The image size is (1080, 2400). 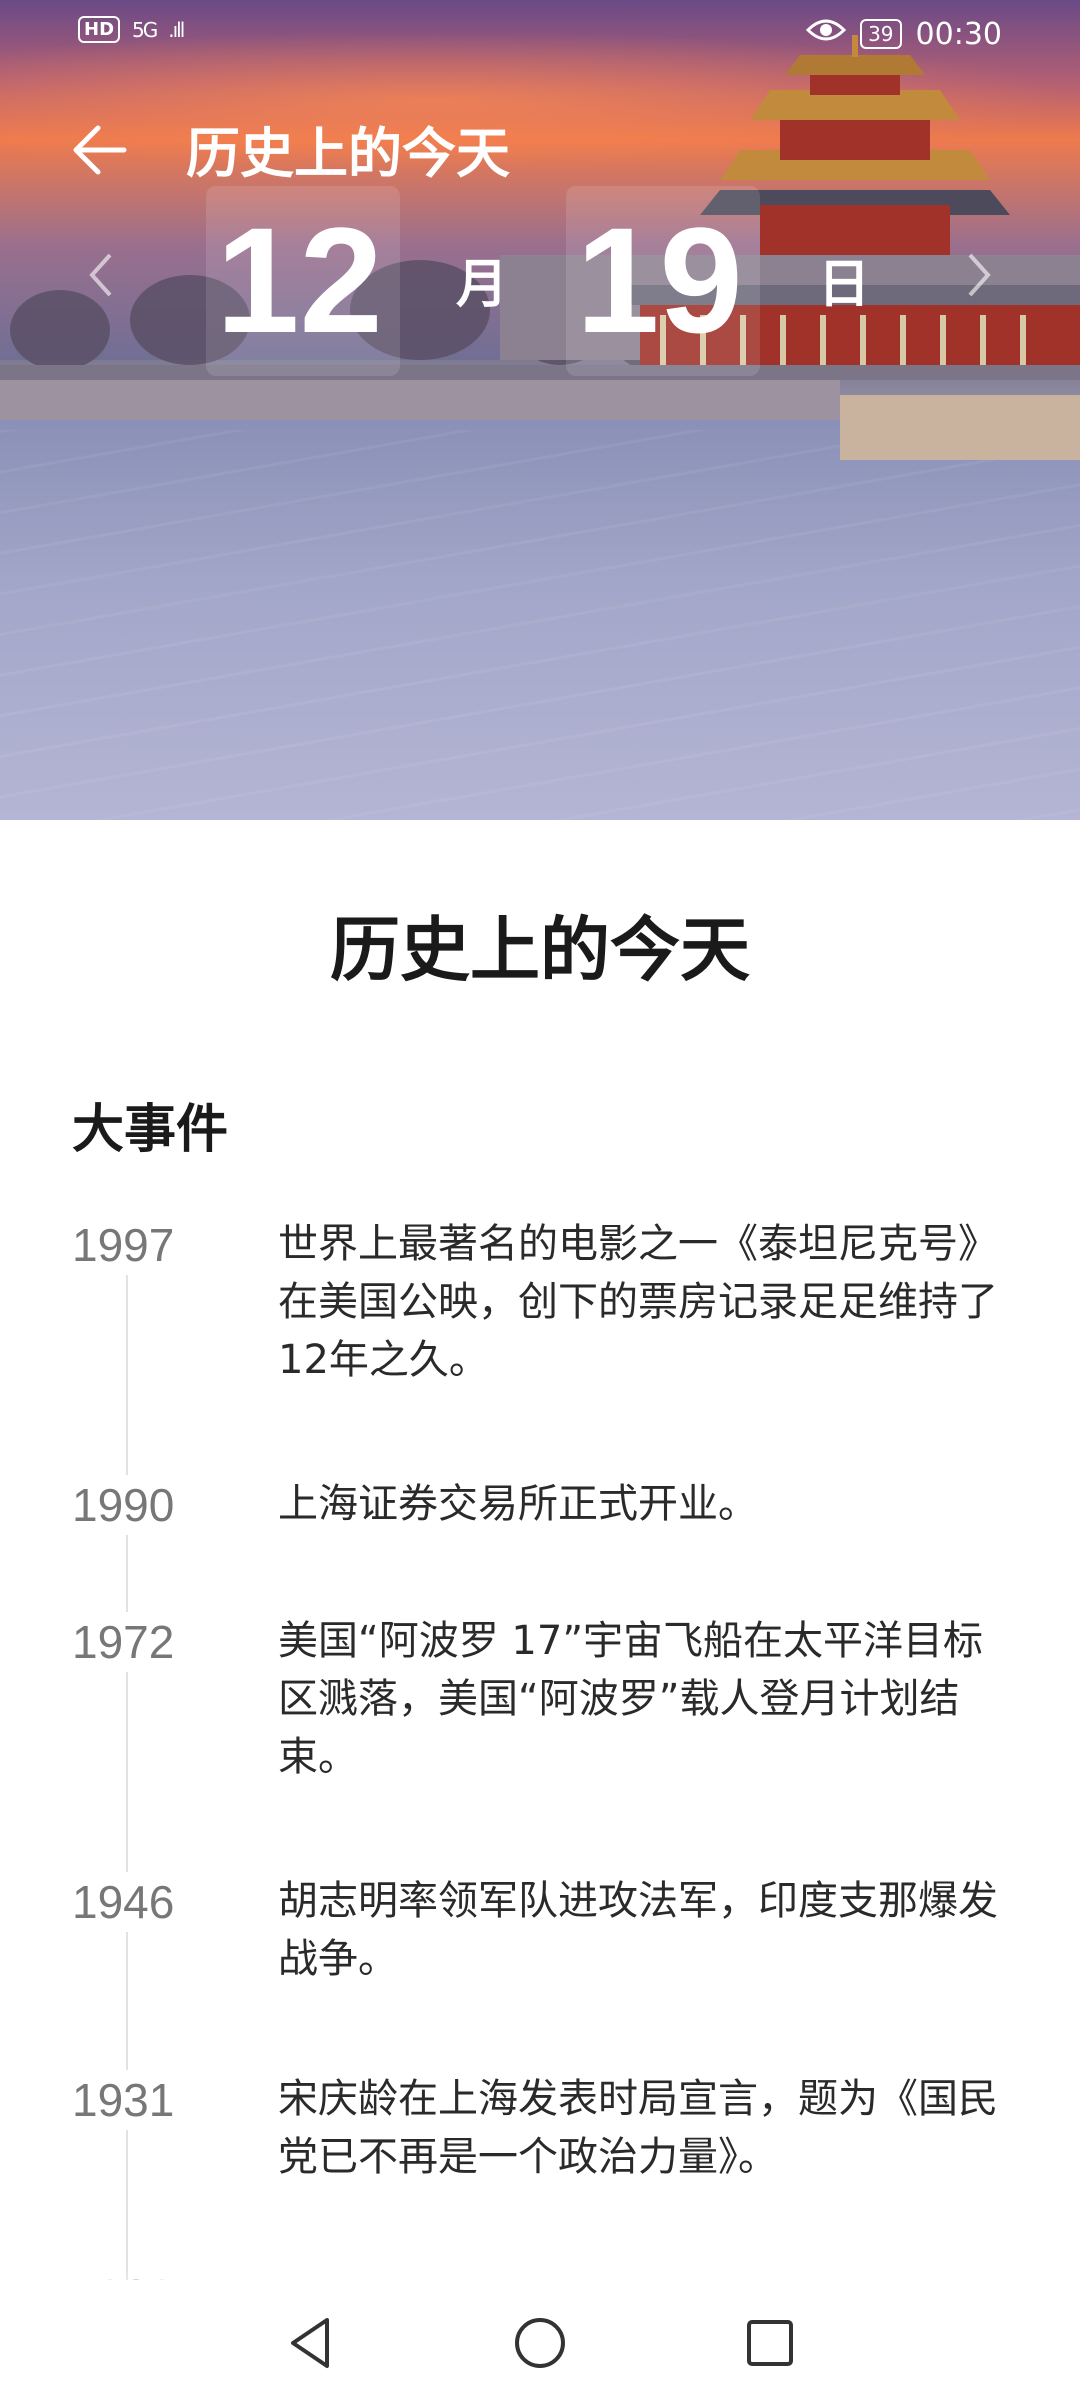 What do you see at coordinates (123, 1505) in the screenshot?
I see `event-year: 1990` at bounding box center [123, 1505].